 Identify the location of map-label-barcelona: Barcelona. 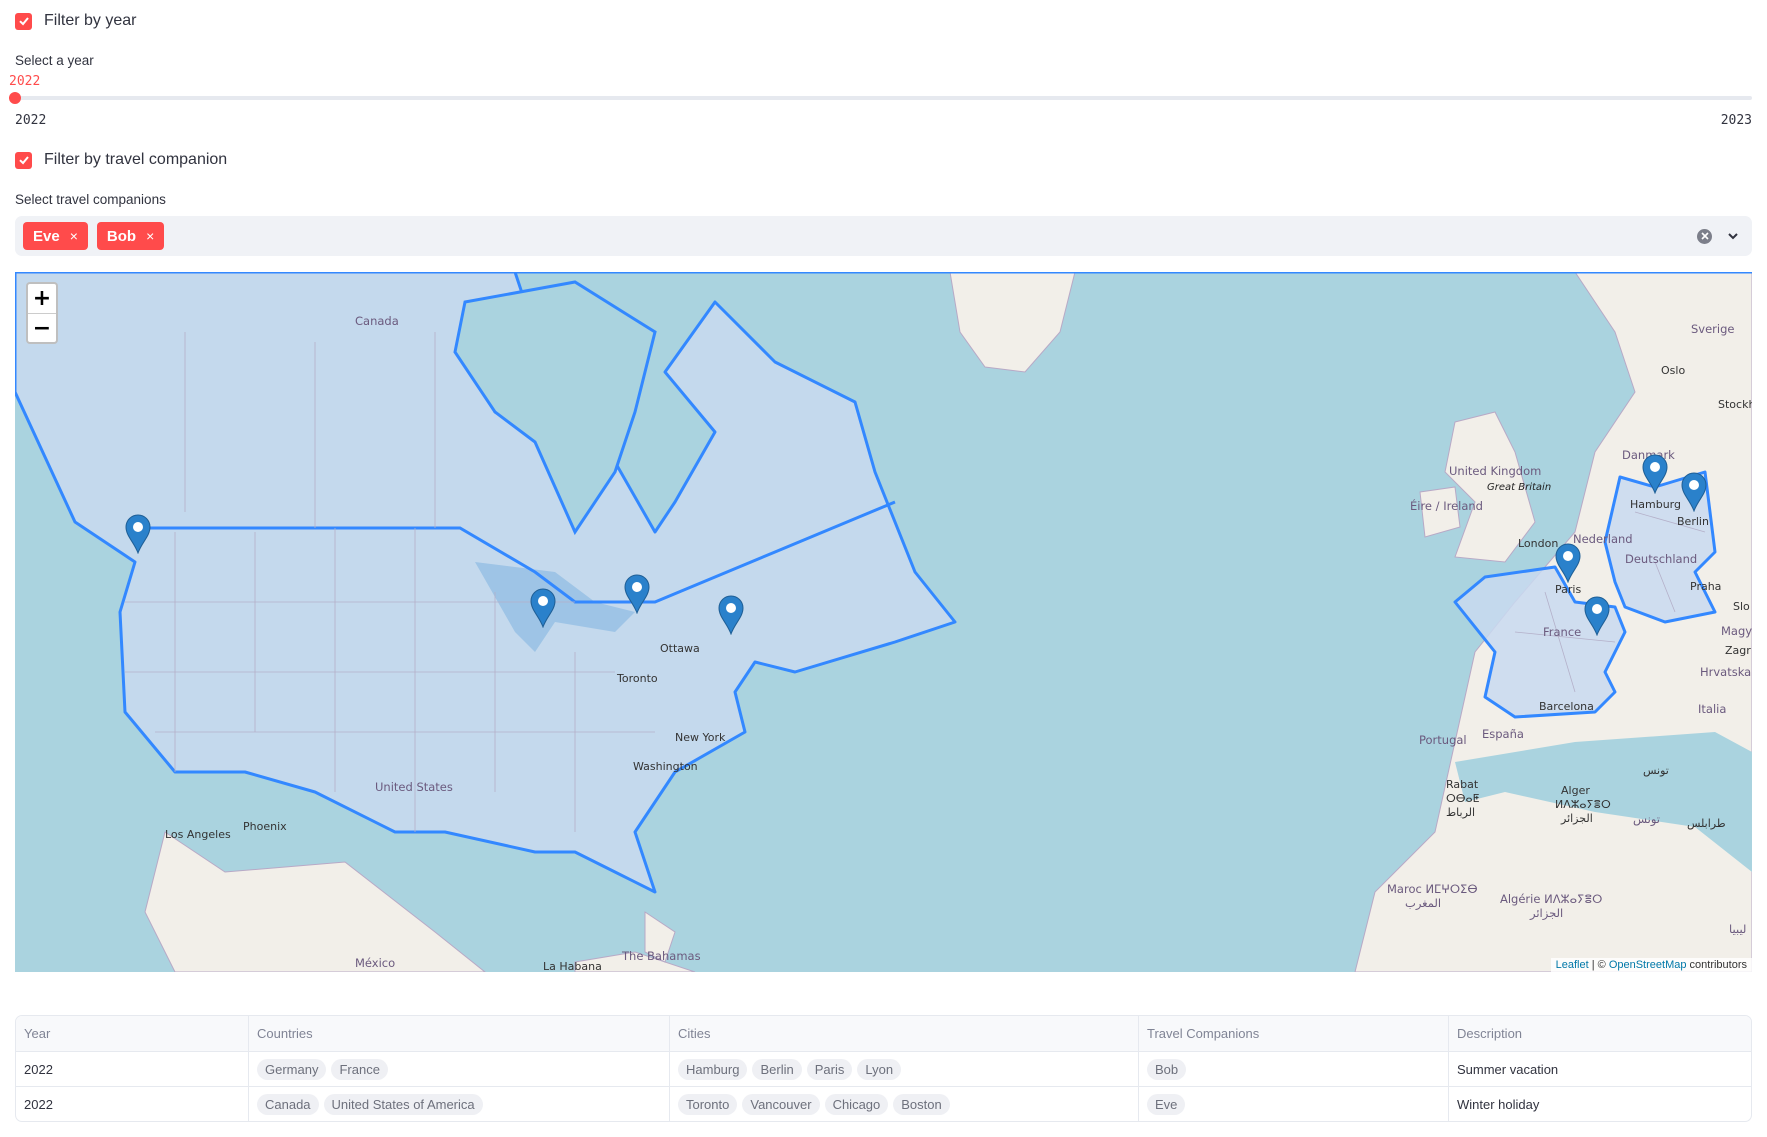
(1566, 706).